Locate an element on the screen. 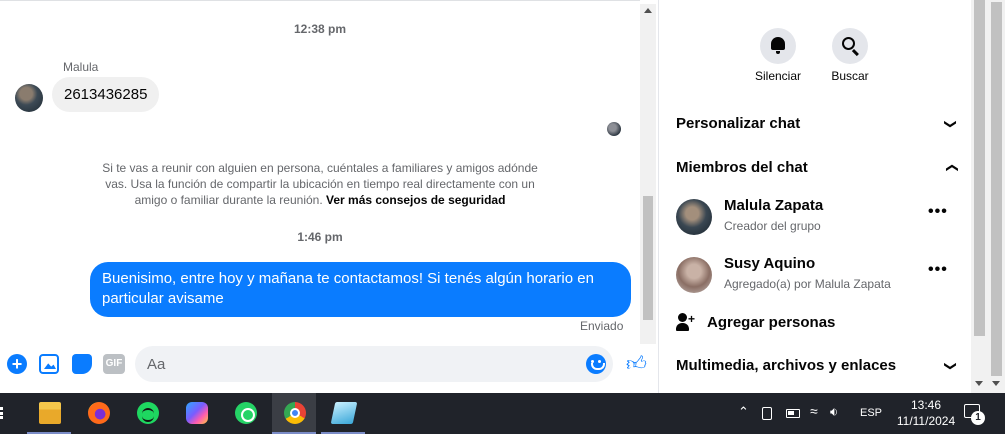 Image resolution: width=1005 pixels, height=434 pixels. member-name: Susy Aquino is located at coordinates (770, 263).